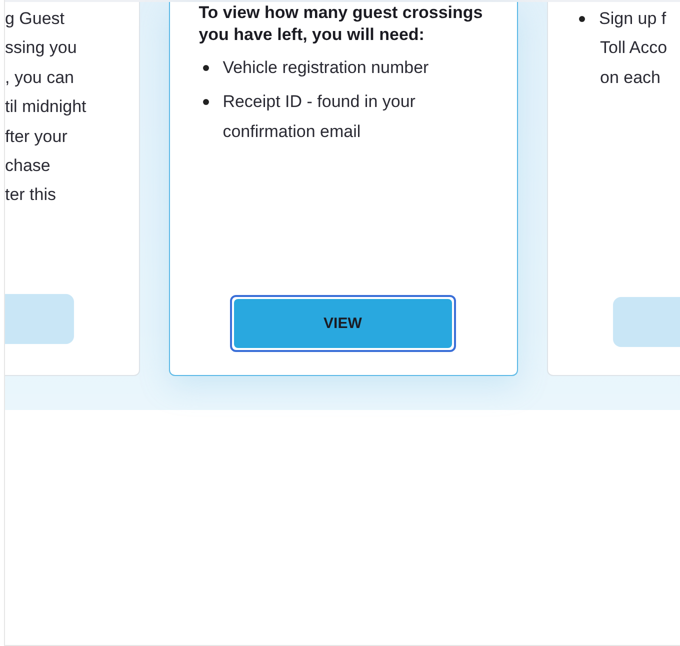 This screenshot has width=680, height=646. What do you see at coordinates (35, 19) in the screenshot?
I see `card-text-line: g Guest` at bounding box center [35, 19].